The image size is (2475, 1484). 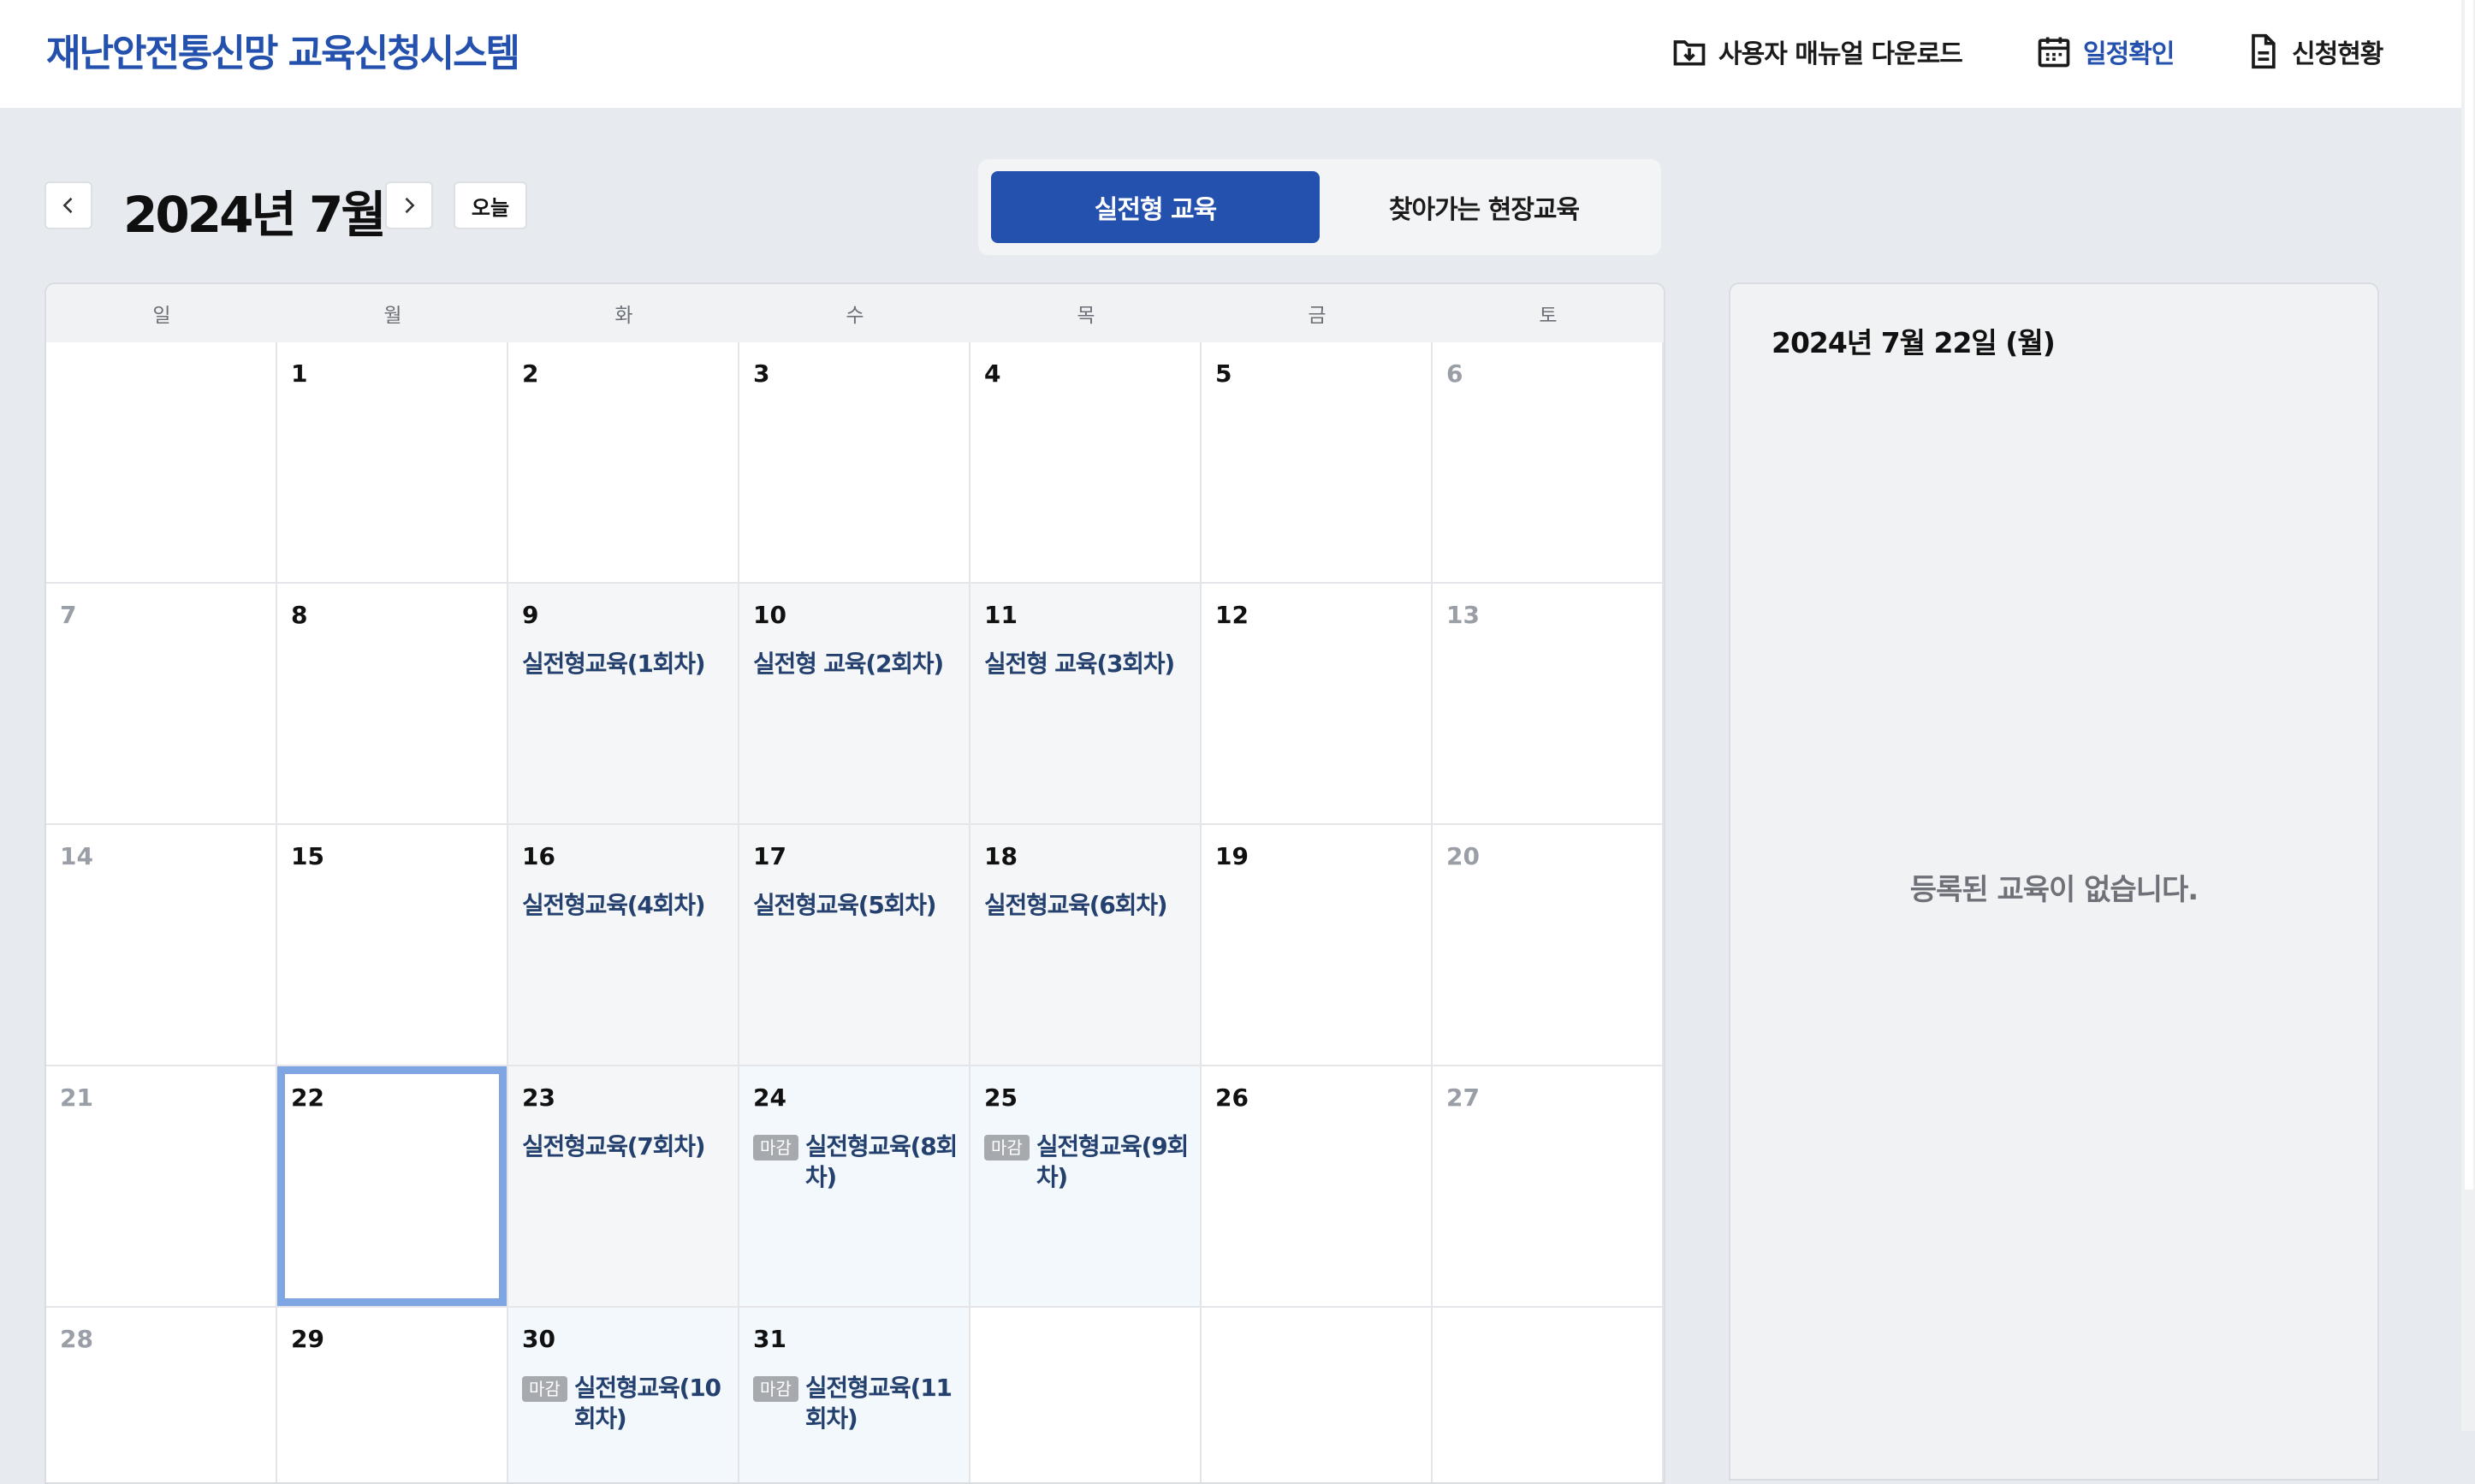 What do you see at coordinates (881, 1161) in the screenshot?
I see `education-event-label: 실전형교육(8회차)` at bounding box center [881, 1161].